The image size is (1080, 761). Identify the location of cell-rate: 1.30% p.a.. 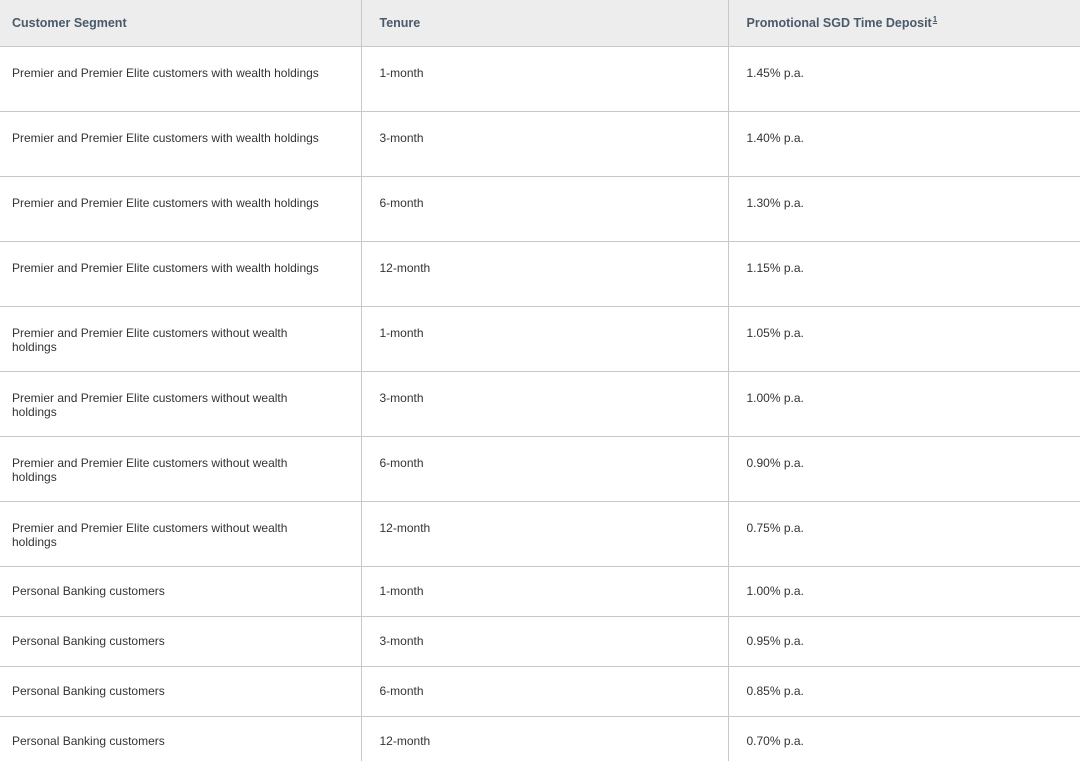
(904, 209).